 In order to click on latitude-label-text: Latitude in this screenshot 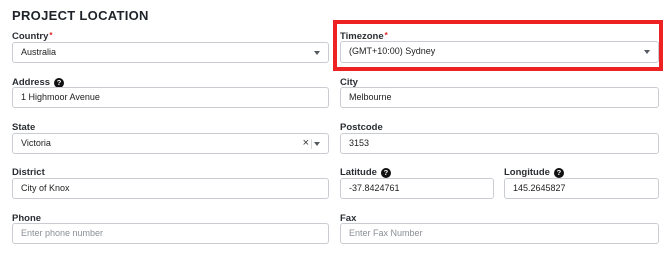, I will do `click(358, 172)`.